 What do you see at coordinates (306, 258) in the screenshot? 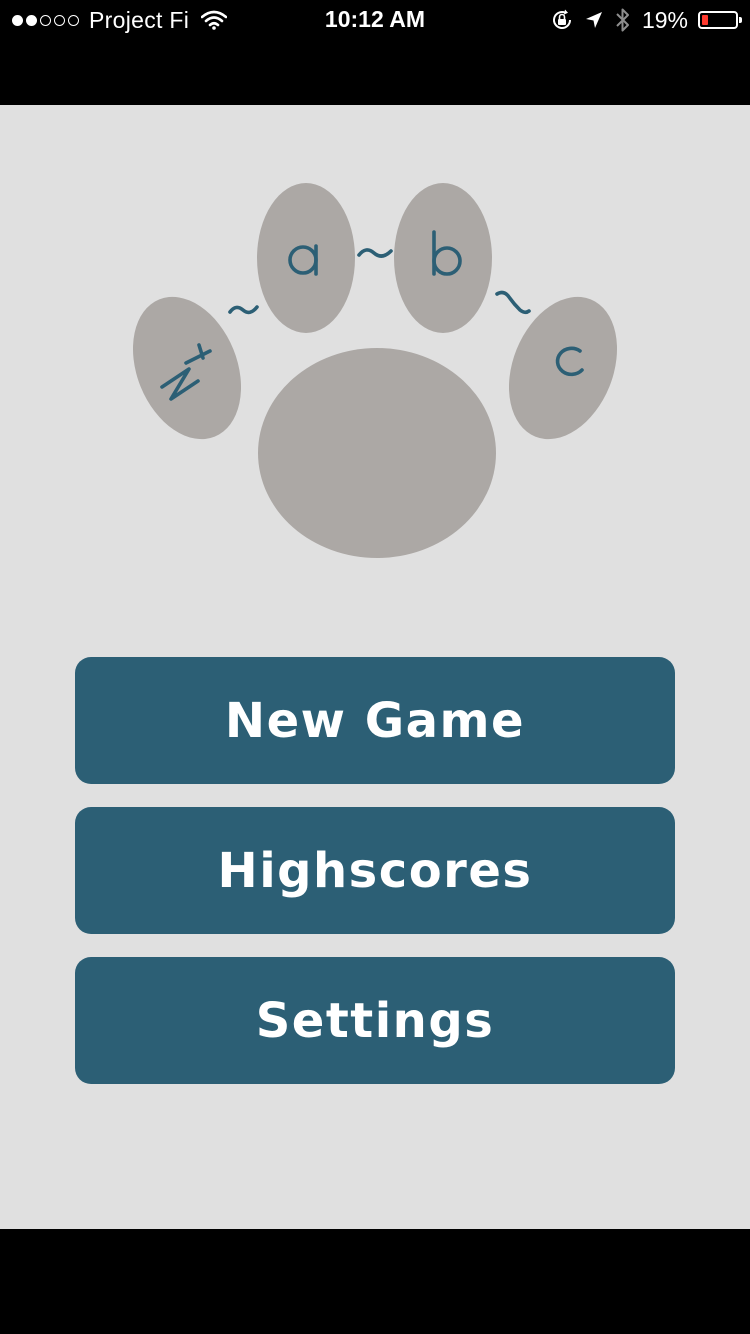
I see `paw-toe-center-left` at bounding box center [306, 258].